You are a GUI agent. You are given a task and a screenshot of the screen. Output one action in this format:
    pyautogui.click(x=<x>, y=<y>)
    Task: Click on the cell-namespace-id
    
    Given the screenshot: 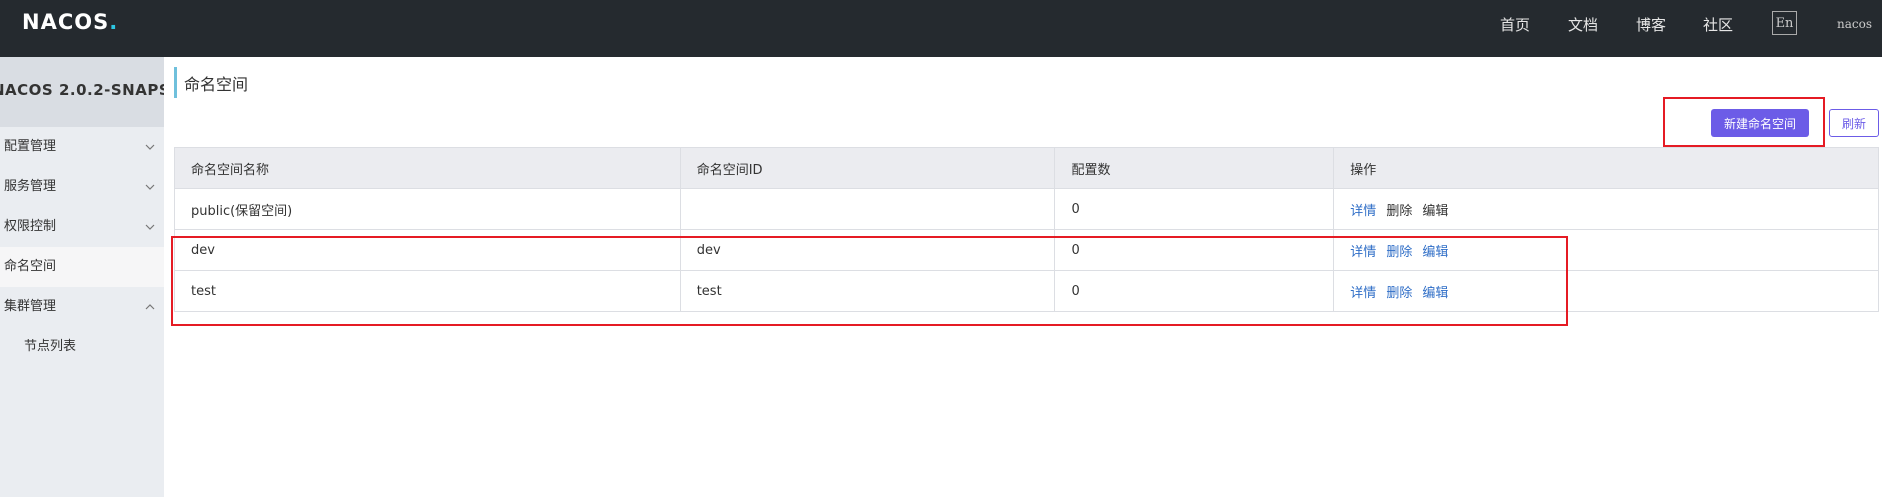 What is the action you would take?
    pyautogui.click(x=867, y=209)
    